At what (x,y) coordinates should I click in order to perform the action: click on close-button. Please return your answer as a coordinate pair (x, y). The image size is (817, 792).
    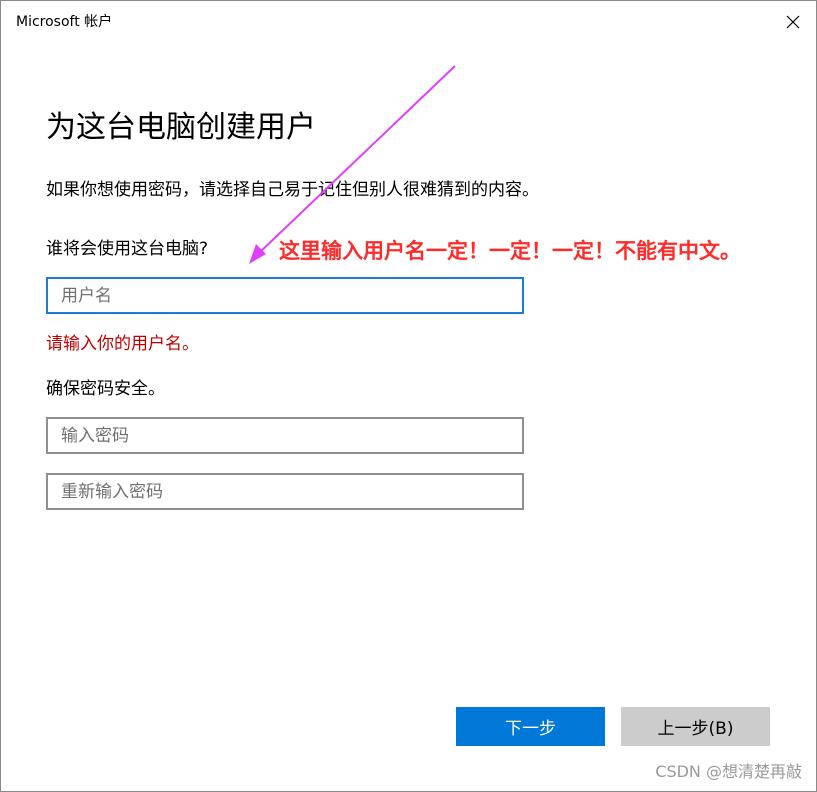
    Looking at the image, I should click on (793, 22).